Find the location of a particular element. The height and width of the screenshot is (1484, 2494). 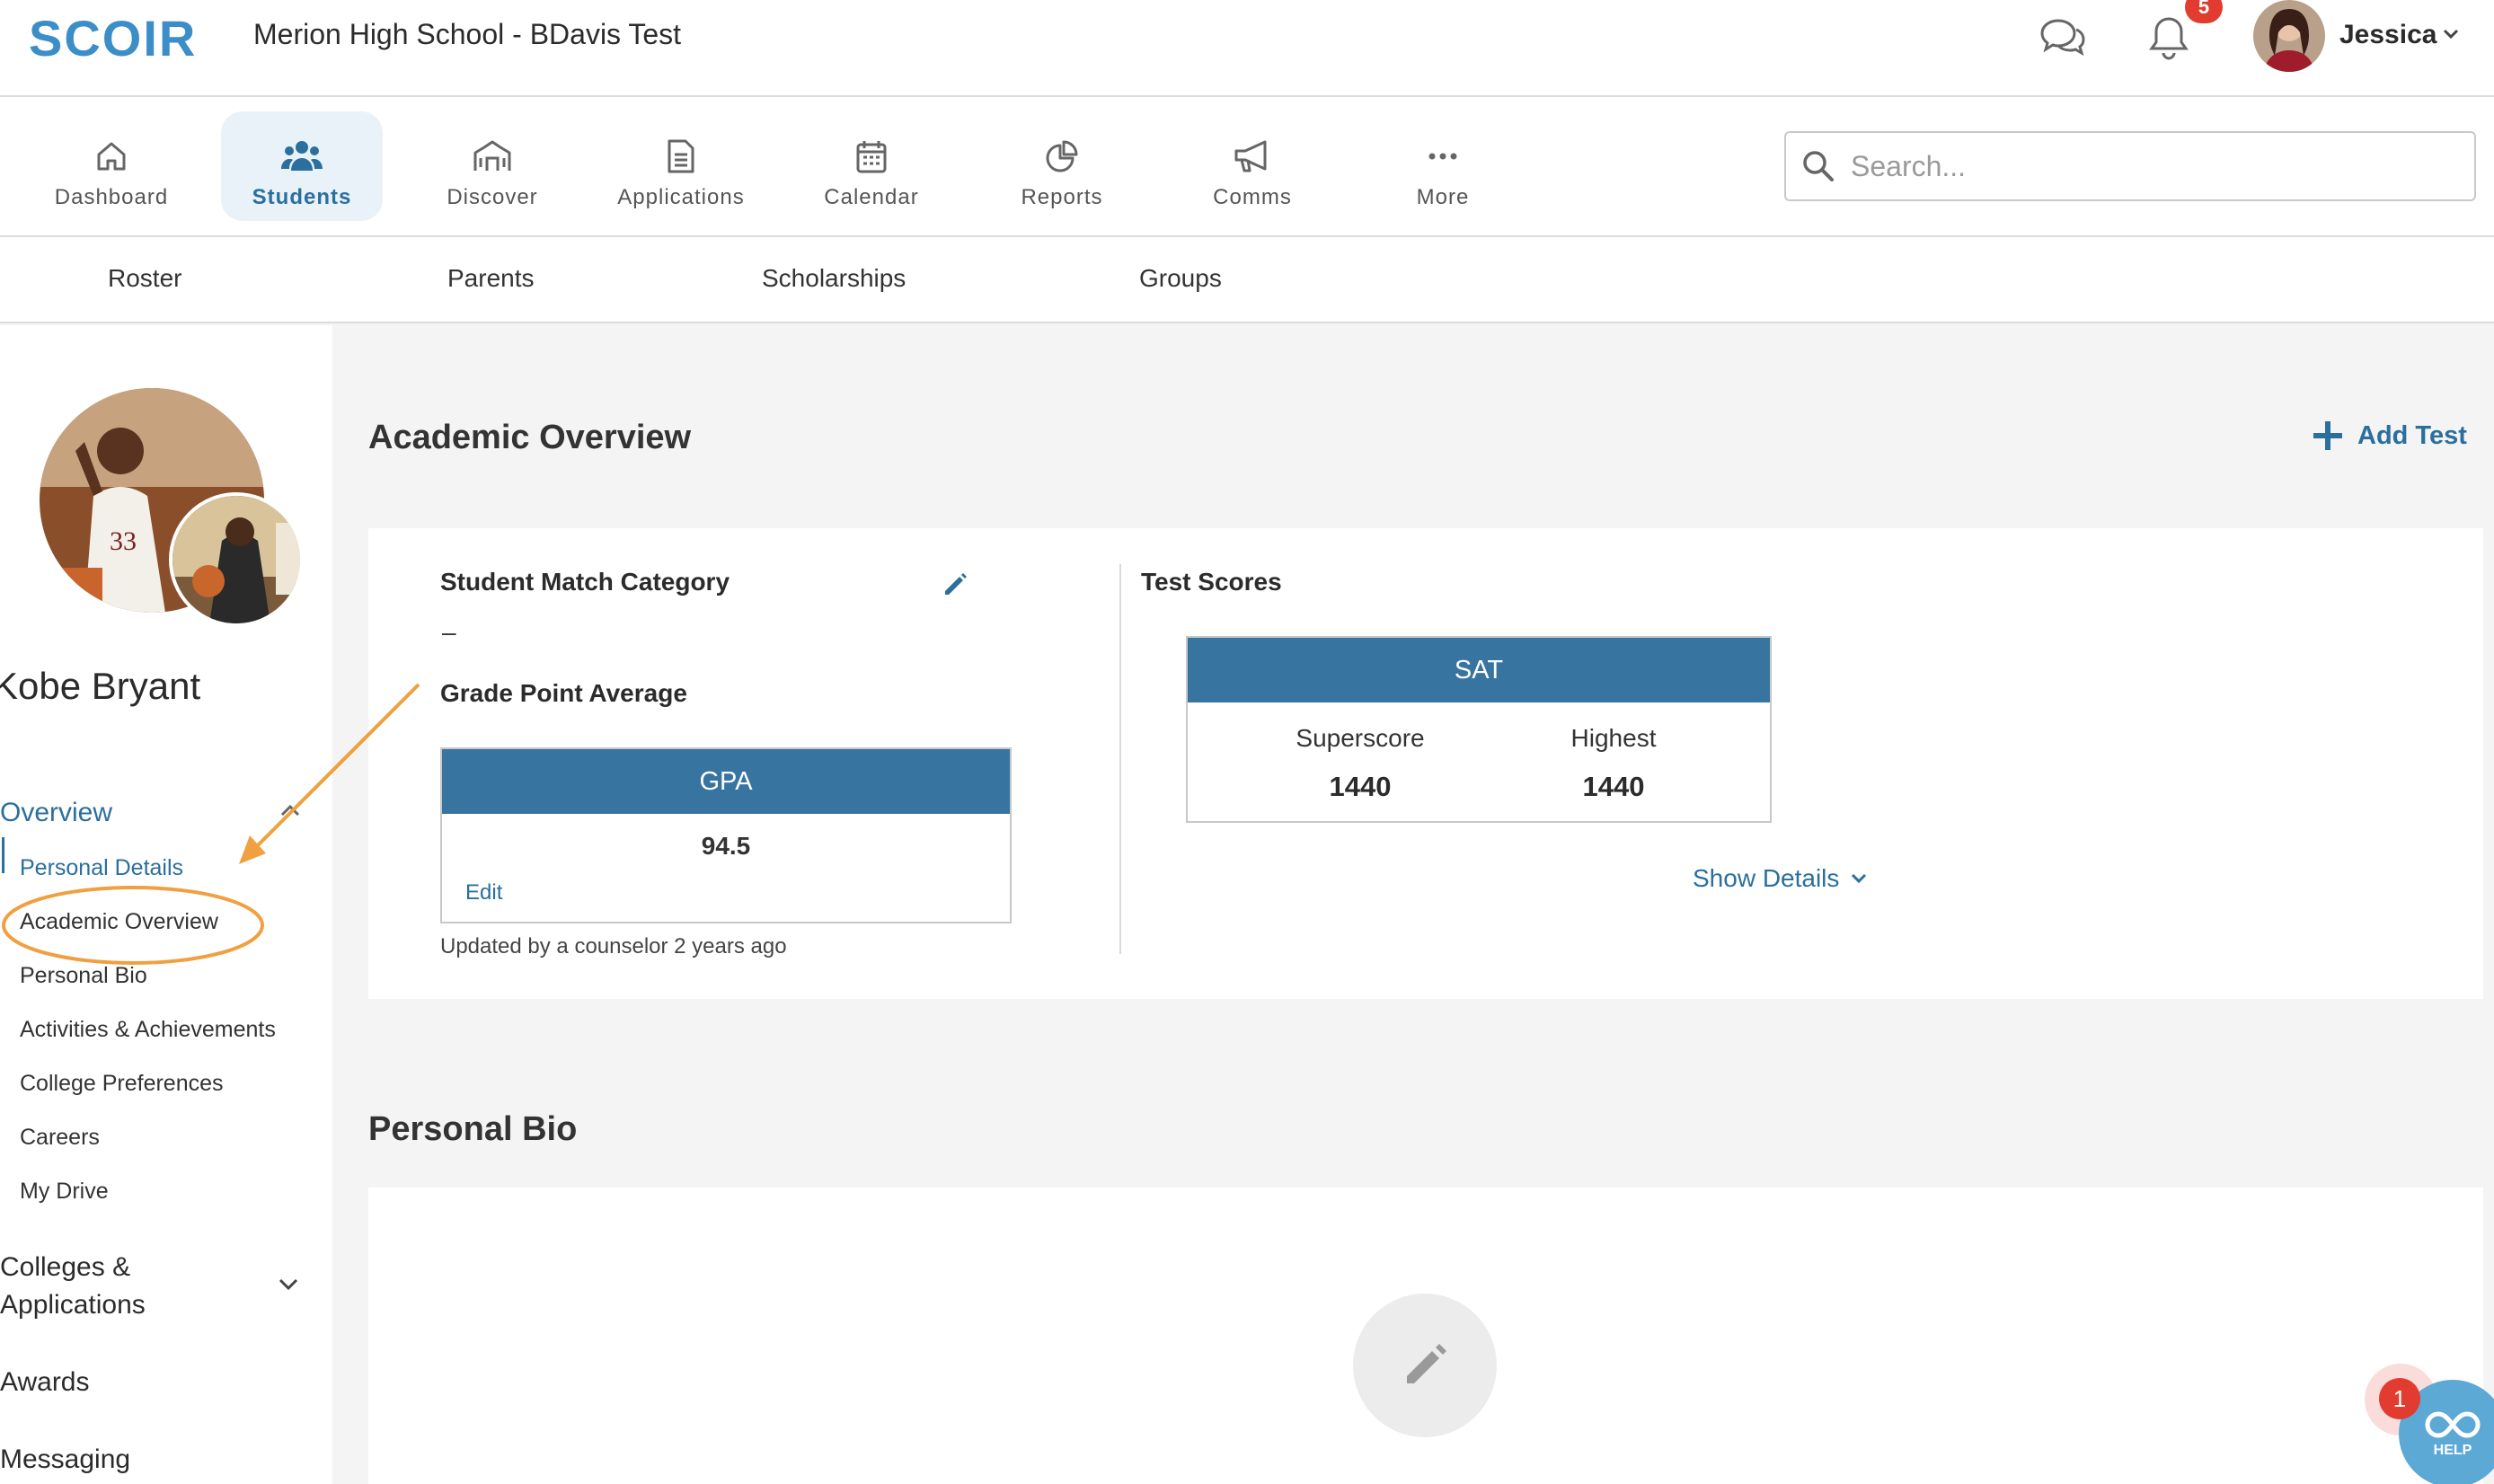

nav-discover: Discover is located at coordinates (492, 166).